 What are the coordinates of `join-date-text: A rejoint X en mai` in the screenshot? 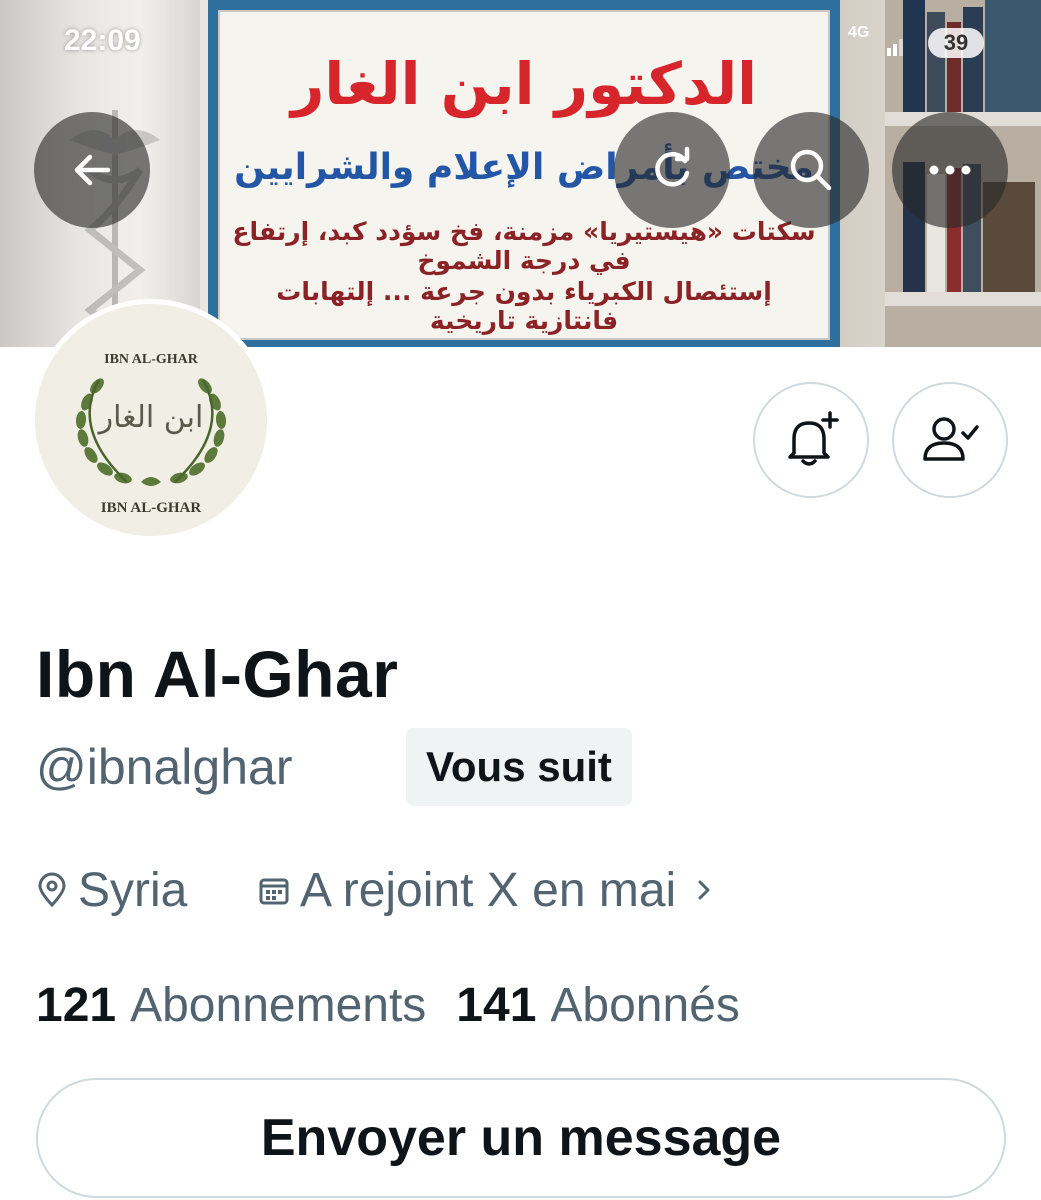 It's located at (488, 890).